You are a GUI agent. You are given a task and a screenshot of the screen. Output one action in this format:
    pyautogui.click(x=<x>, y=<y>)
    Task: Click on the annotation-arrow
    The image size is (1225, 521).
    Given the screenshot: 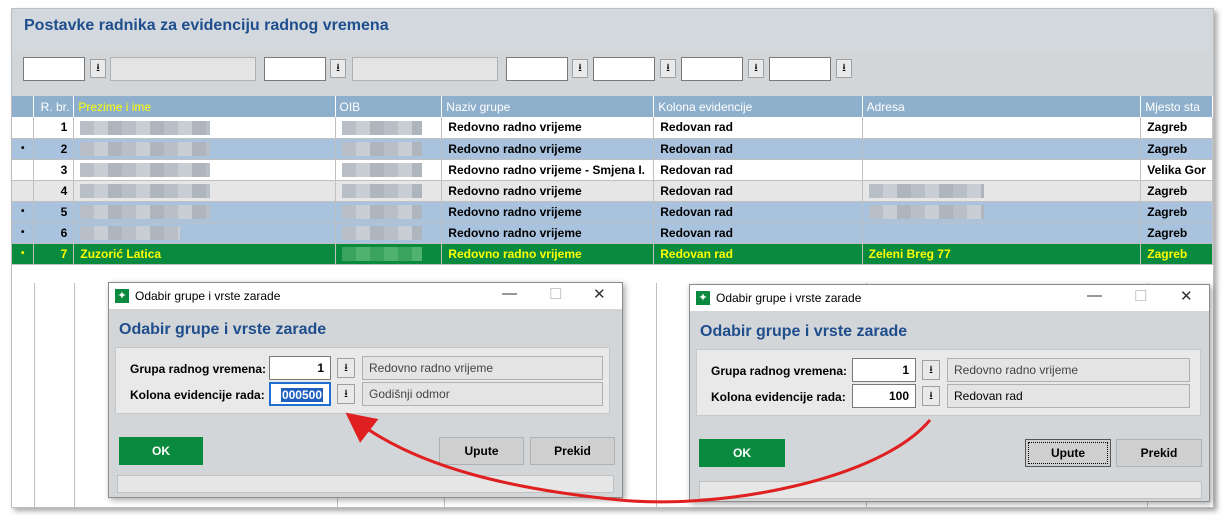 What is the action you would take?
    pyautogui.click(x=638, y=458)
    